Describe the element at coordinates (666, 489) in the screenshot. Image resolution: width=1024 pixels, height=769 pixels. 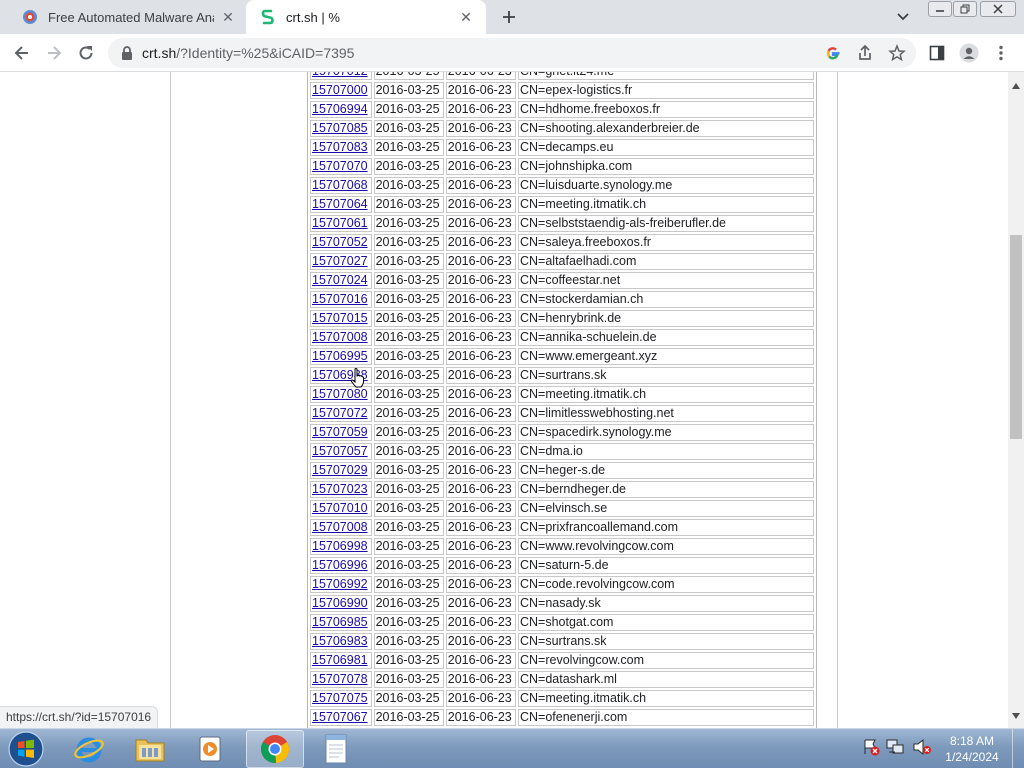
I see `common-name-cell: CN=berndheger.de` at that location.